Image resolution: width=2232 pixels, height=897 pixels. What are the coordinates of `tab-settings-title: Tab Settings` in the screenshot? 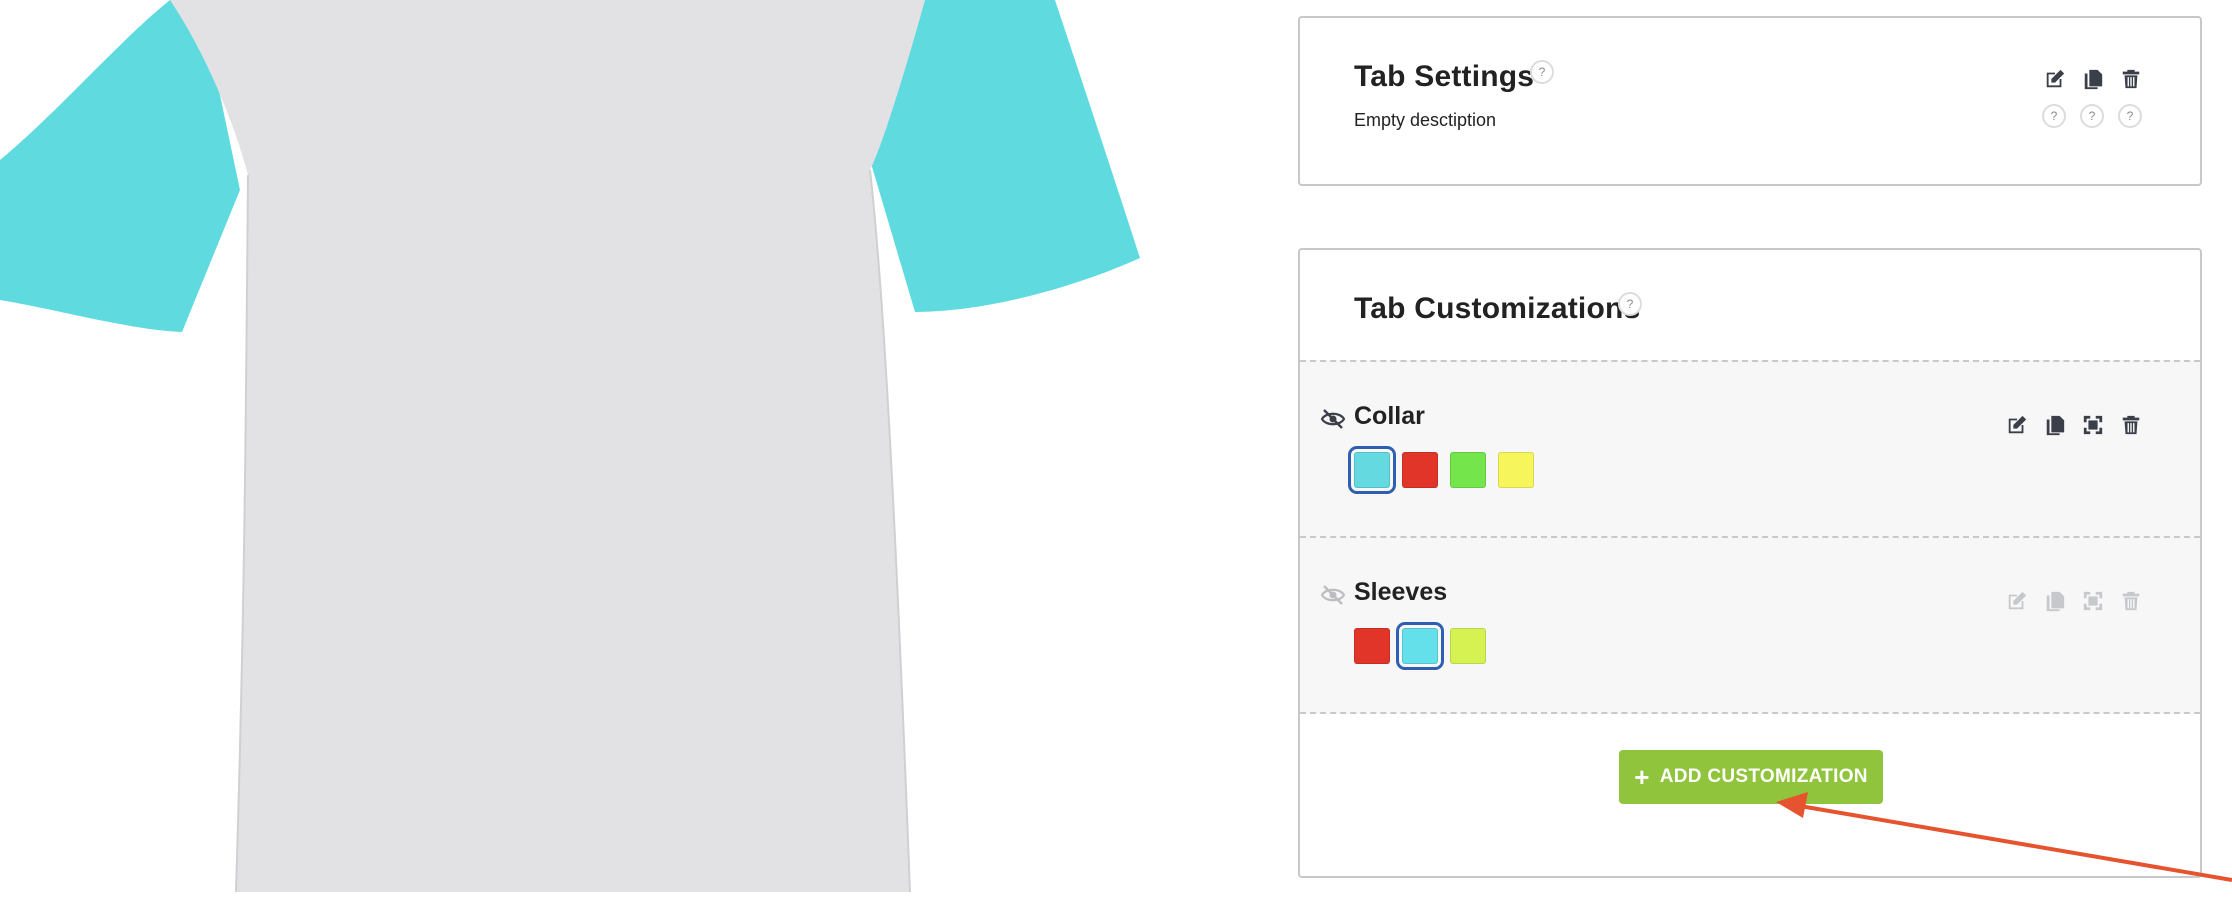 It's located at (1444, 76).